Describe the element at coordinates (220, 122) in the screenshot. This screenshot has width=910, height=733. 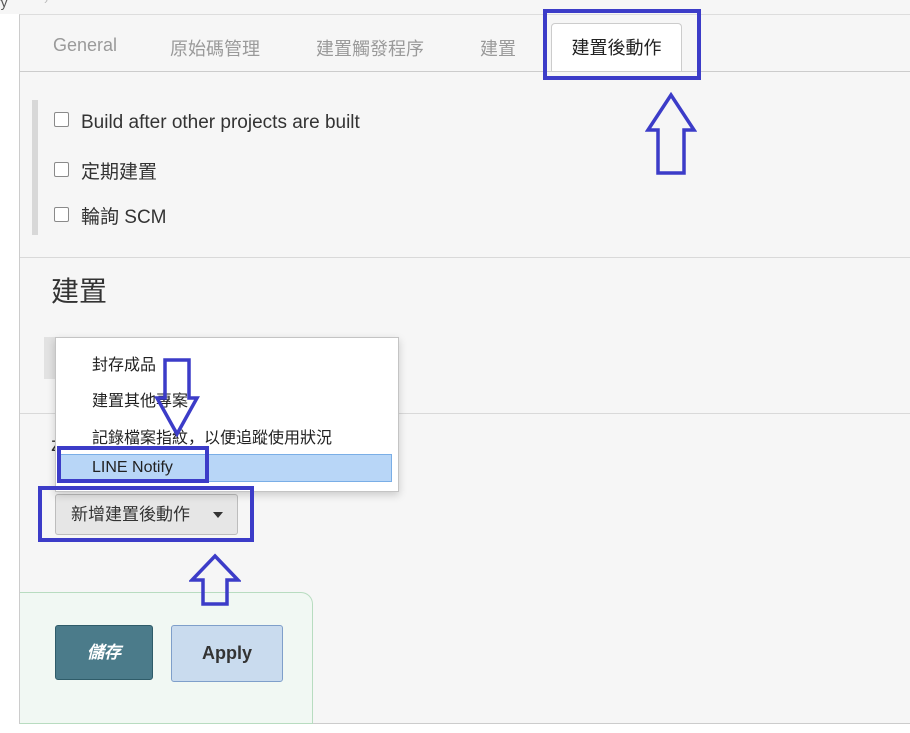
I see `trigger-option-label: Build after other projects are built` at that location.